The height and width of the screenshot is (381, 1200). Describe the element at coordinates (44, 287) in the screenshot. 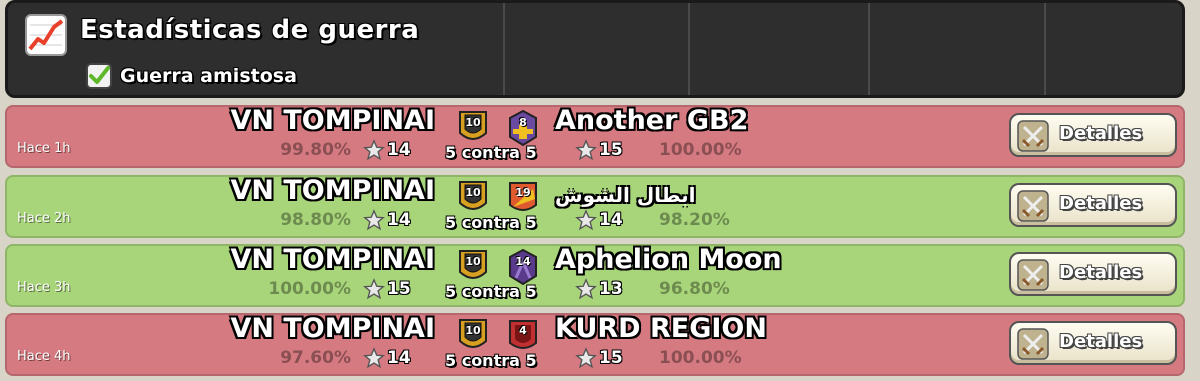

I see `war-time: Hace 3h` at that location.